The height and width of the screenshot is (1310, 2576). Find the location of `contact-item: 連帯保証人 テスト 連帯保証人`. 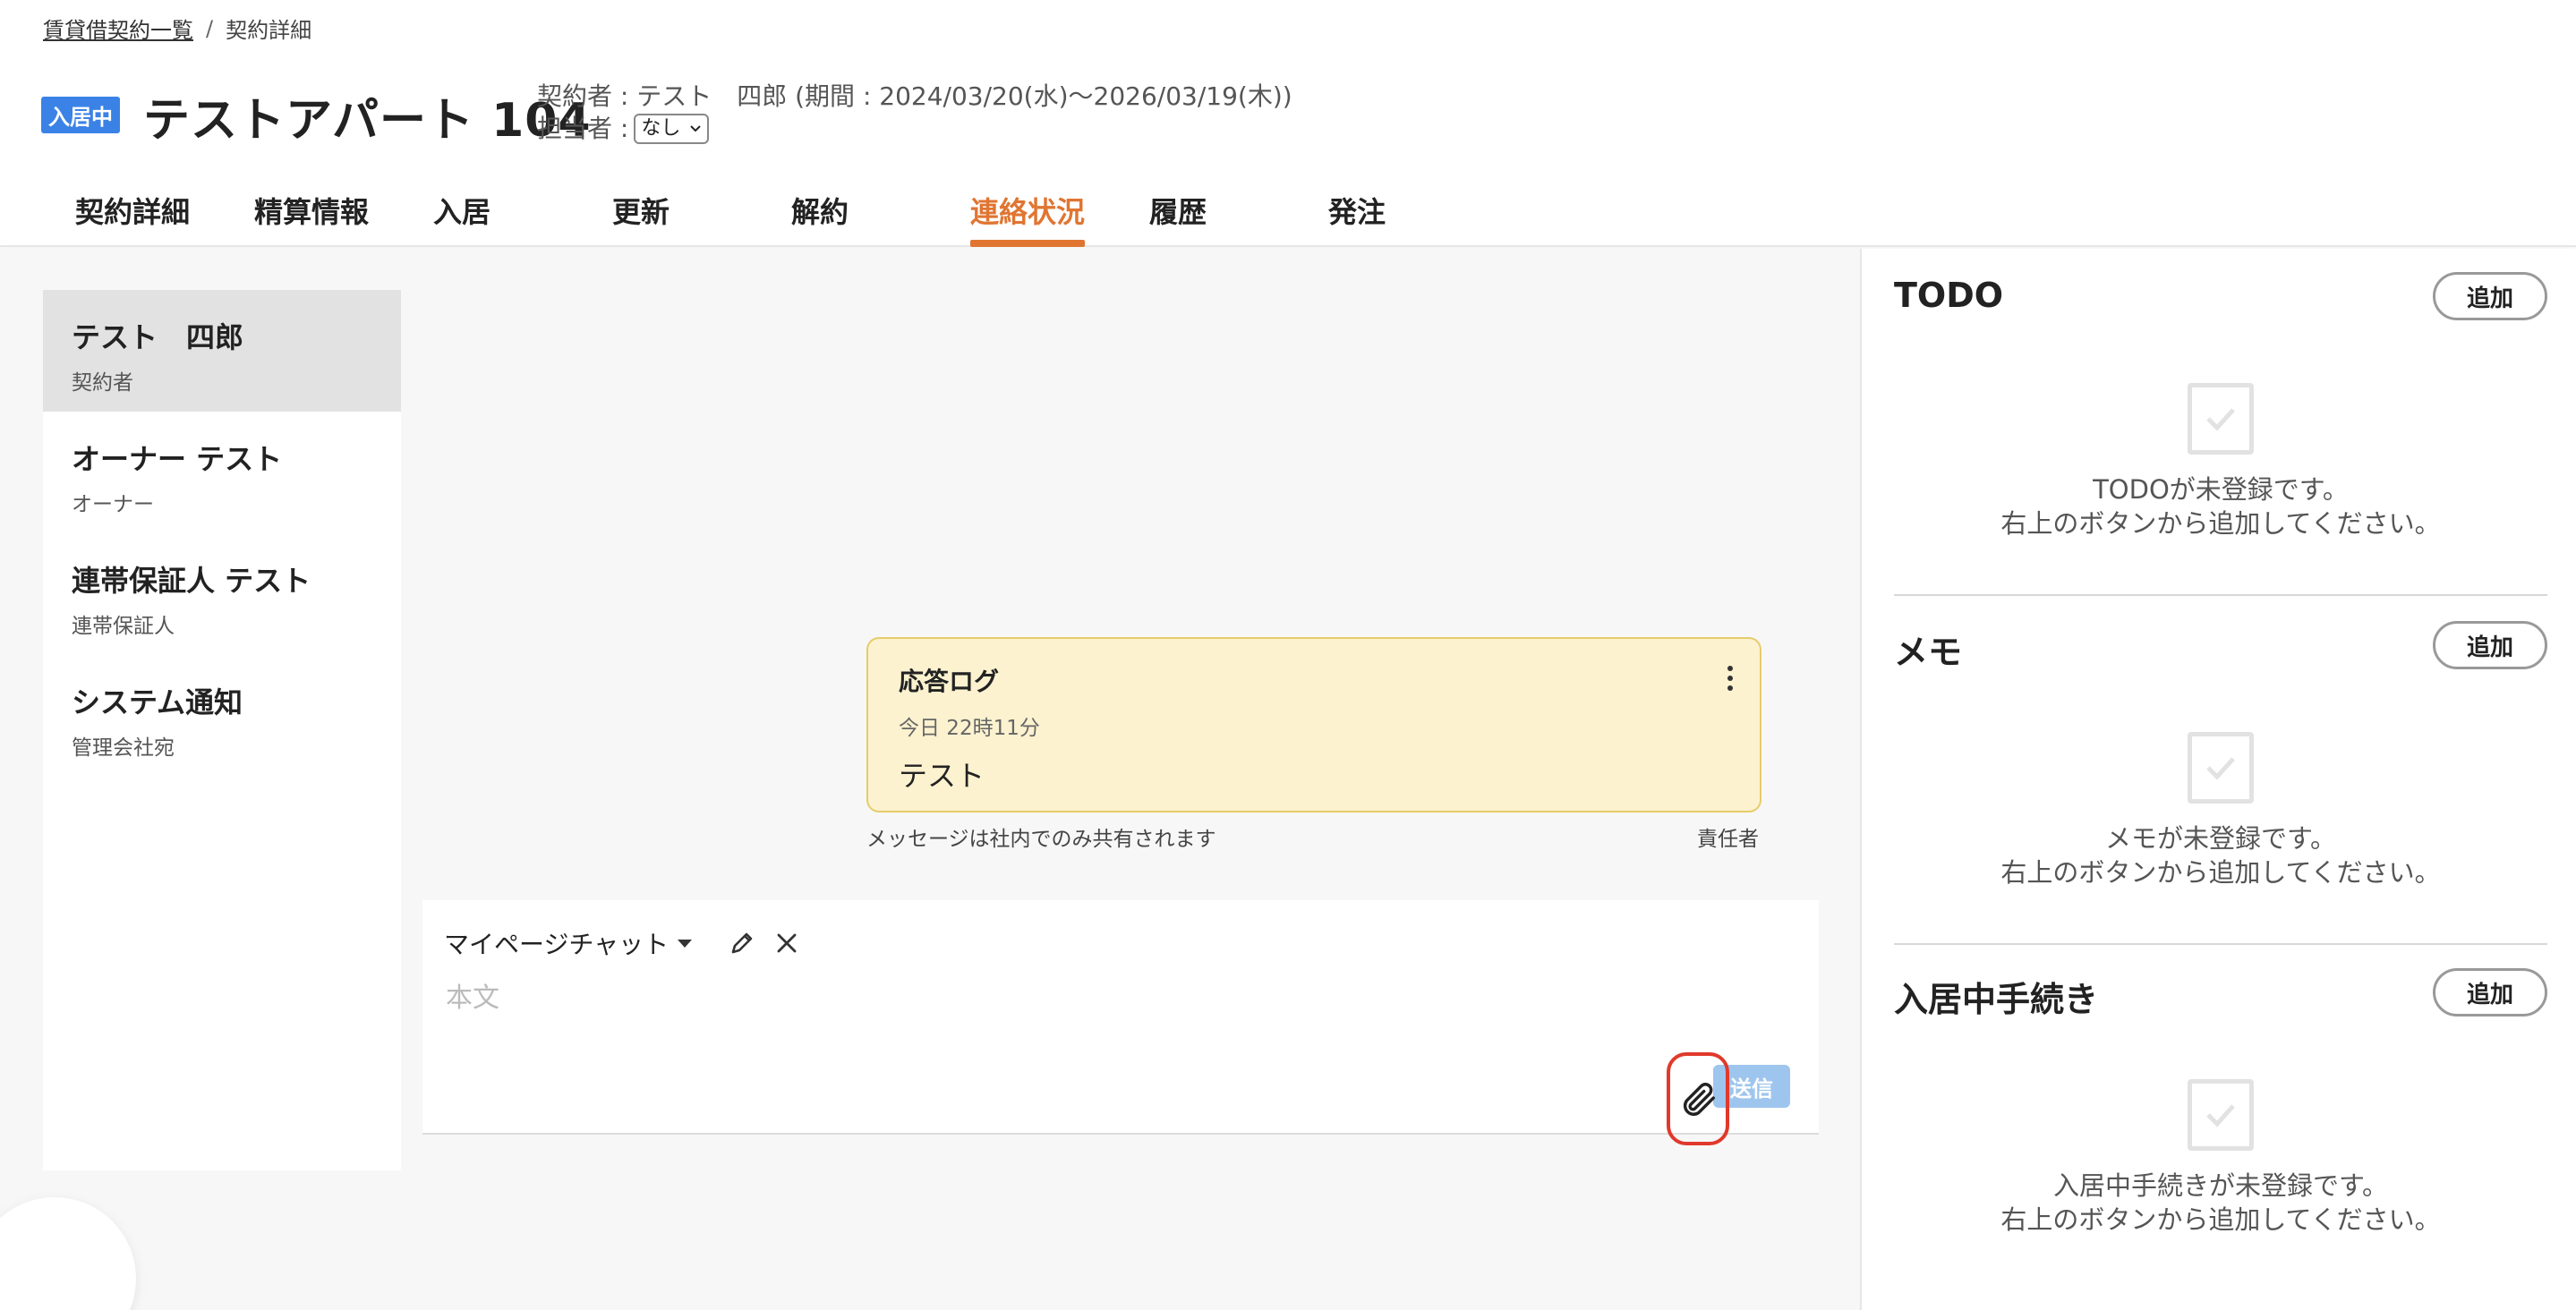

contact-item: 連帯保証人 テスト 連帯保証人 is located at coordinates (222, 594).